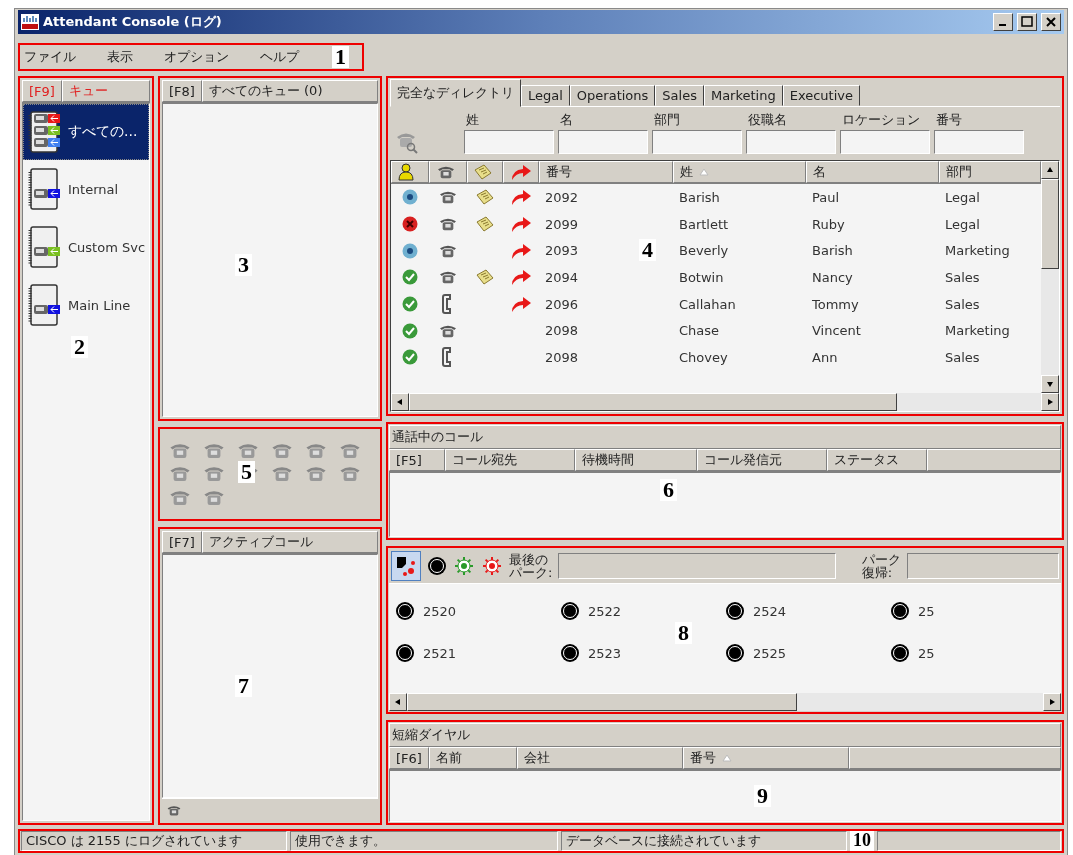 Image resolution: width=1073 pixels, height=855 pixels. I want to click on field-label: 部門, so click(667, 120).